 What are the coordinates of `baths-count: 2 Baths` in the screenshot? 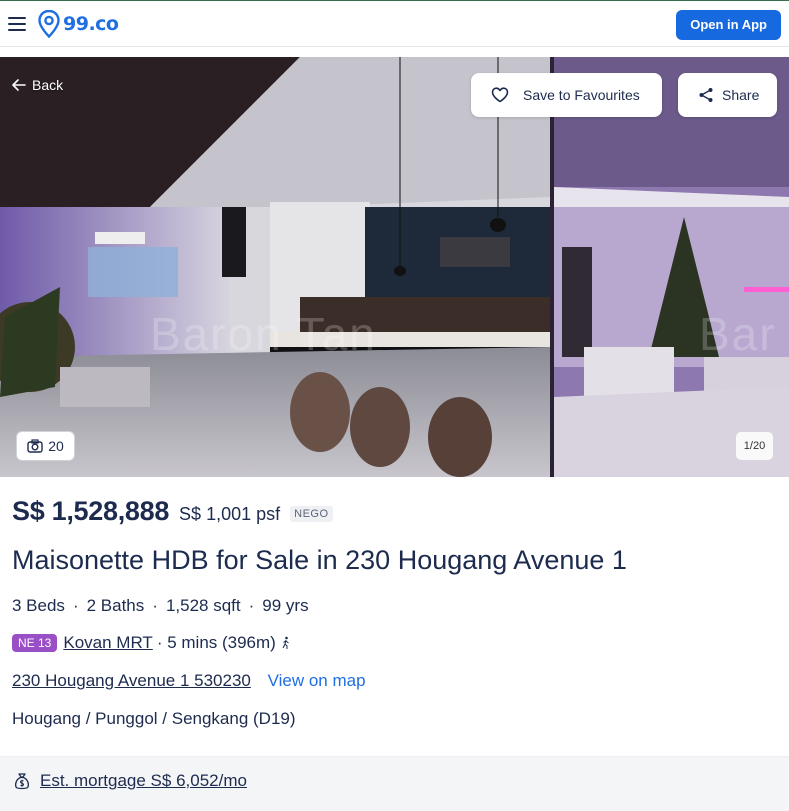 It's located at (115, 605).